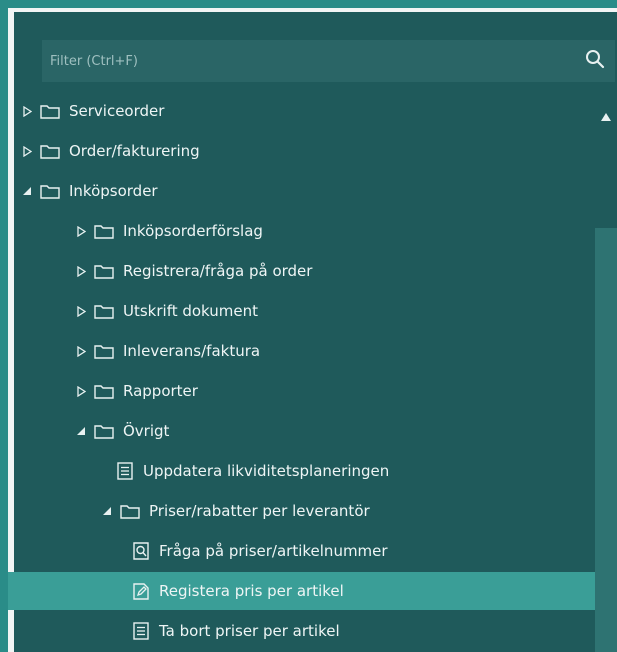 The image size is (617, 652). I want to click on tree-item-label: Inköpsorderförslag, so click(193, 231).